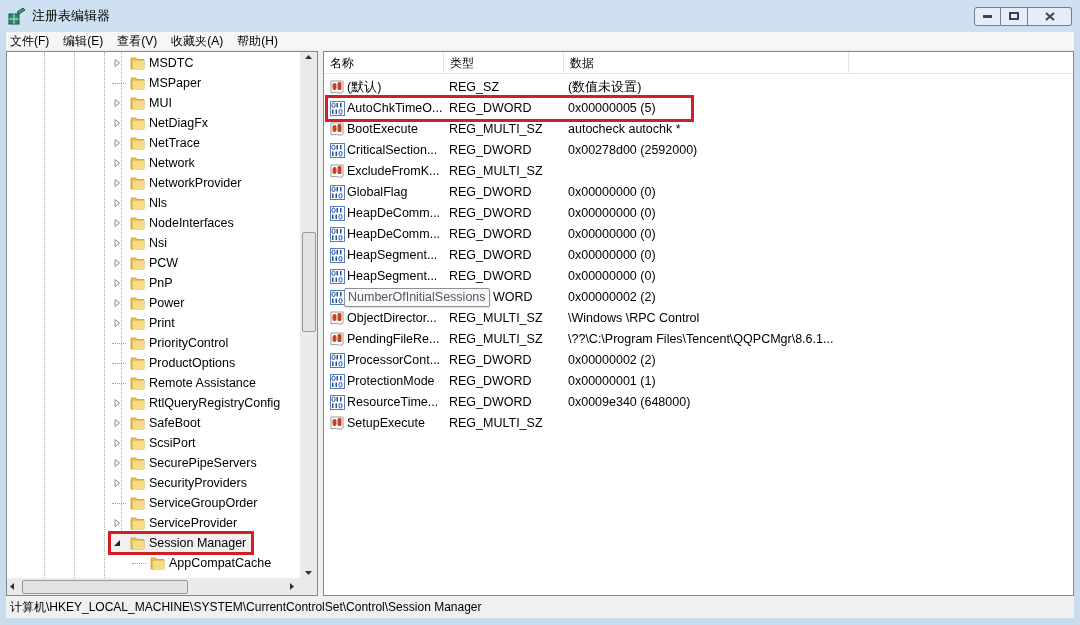 The height and width of the screenshot is (625, 1080). What do you see at coordinates (987, 16) in the screenshot?
I see `minimize-button` at bounding box center [987, 16].